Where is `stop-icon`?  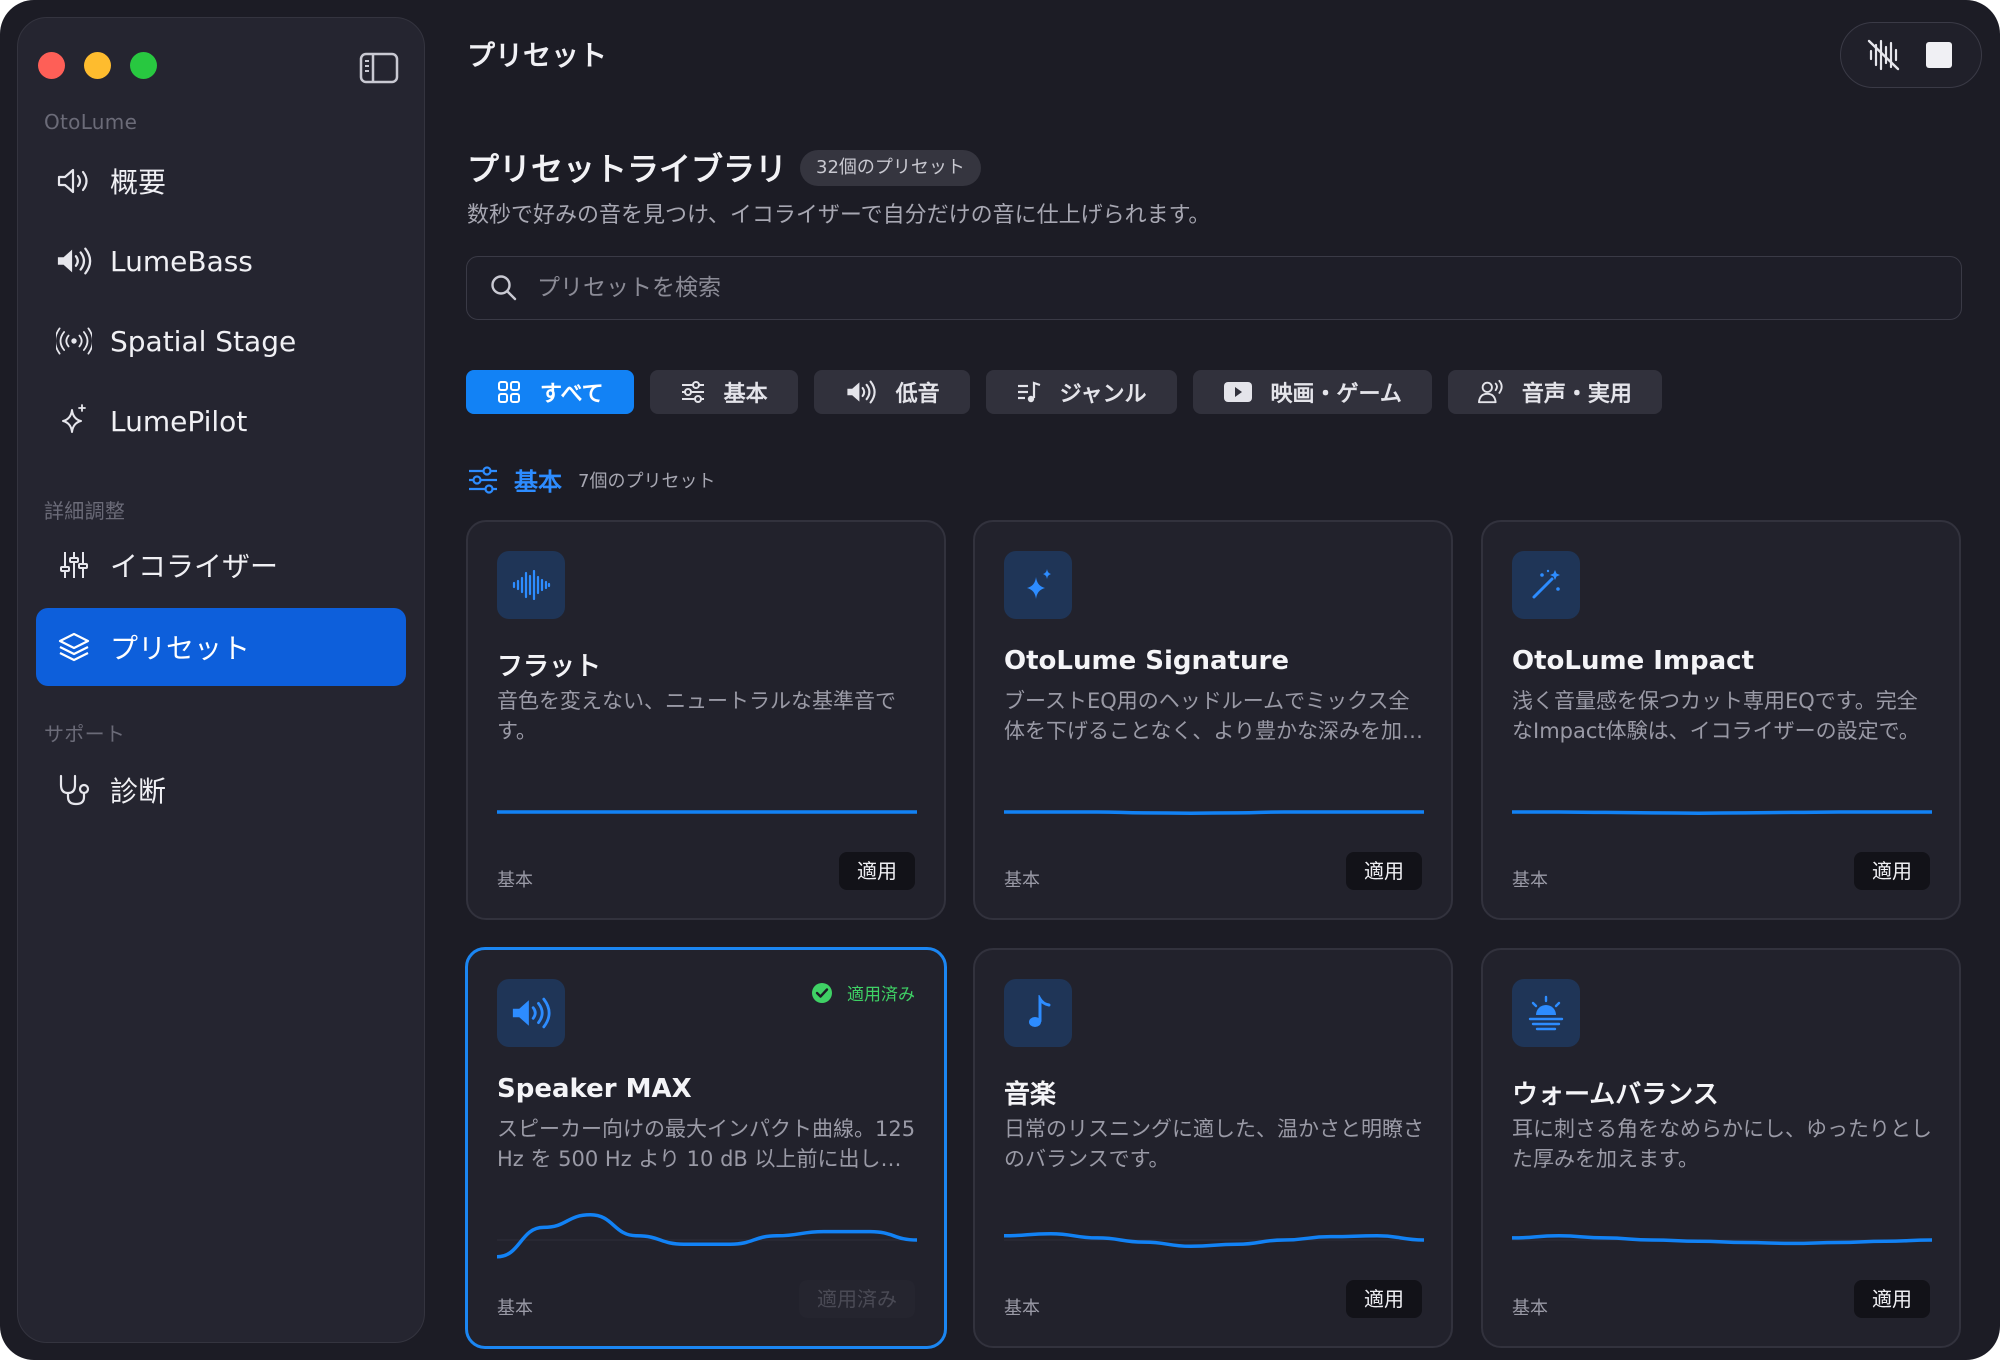
stop-icon is located at coordinates (1939, 55).